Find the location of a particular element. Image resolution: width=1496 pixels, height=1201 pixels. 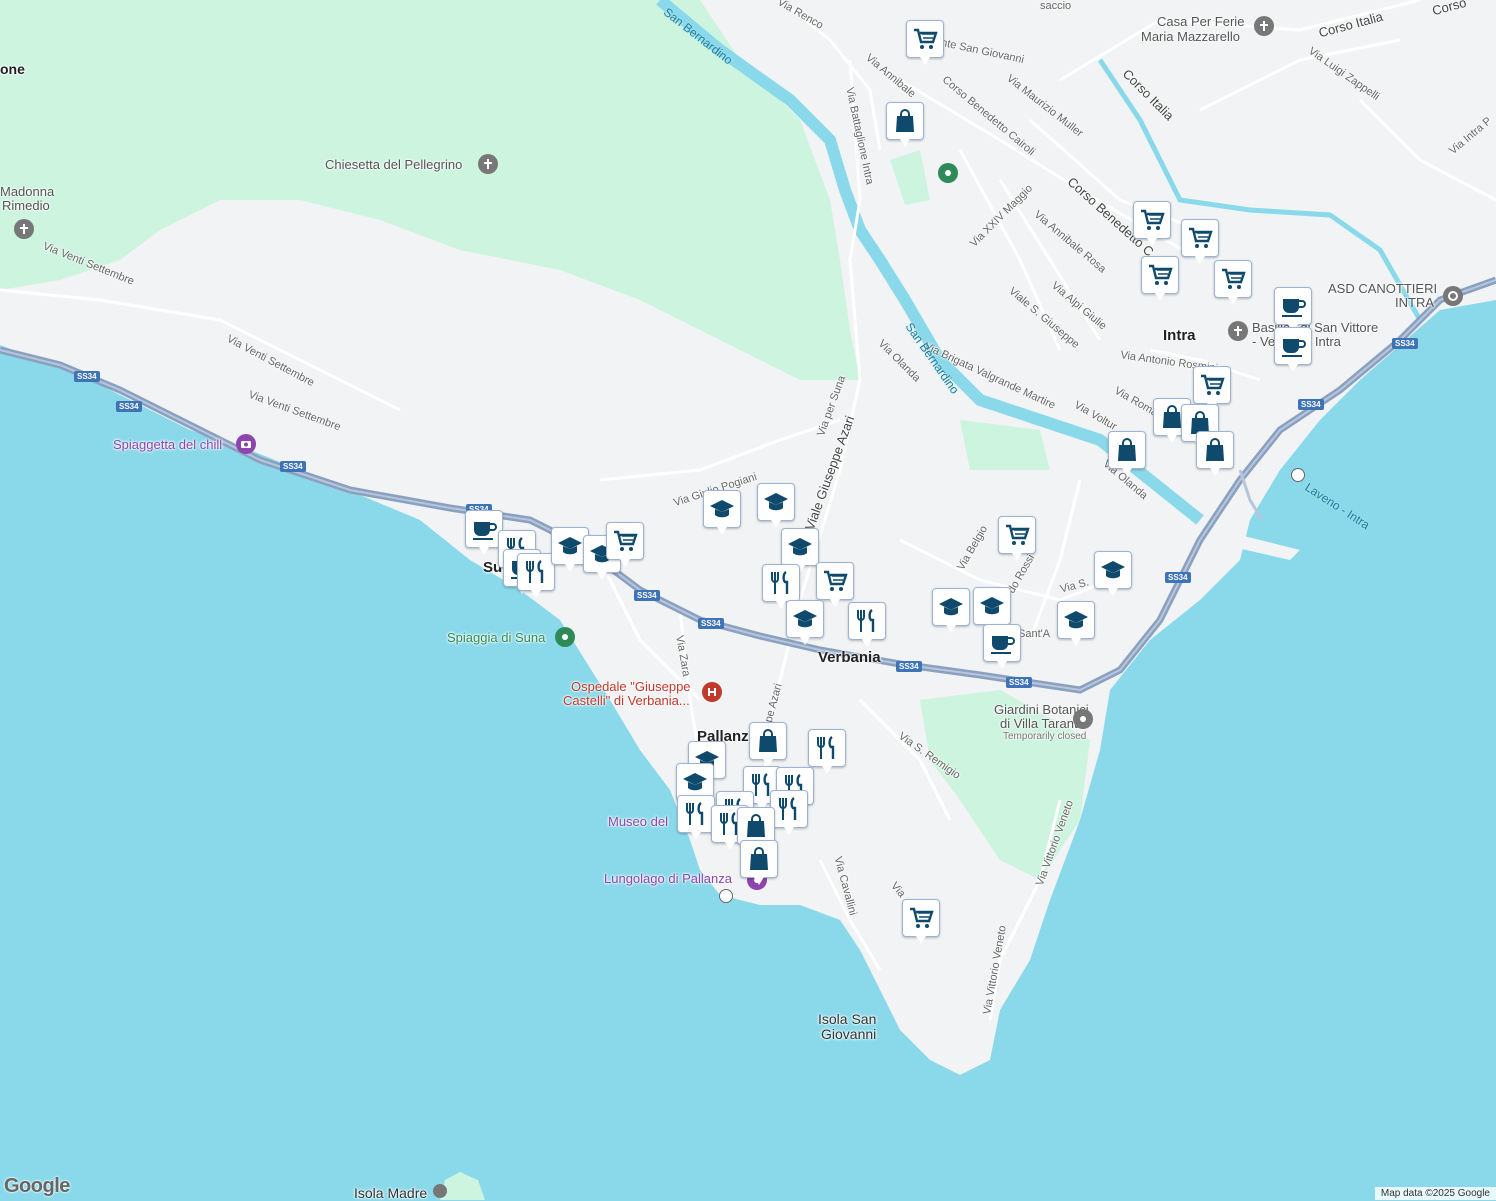

map-attribution: Map data ©2025 Google is located at coordinates (1435, 1193).